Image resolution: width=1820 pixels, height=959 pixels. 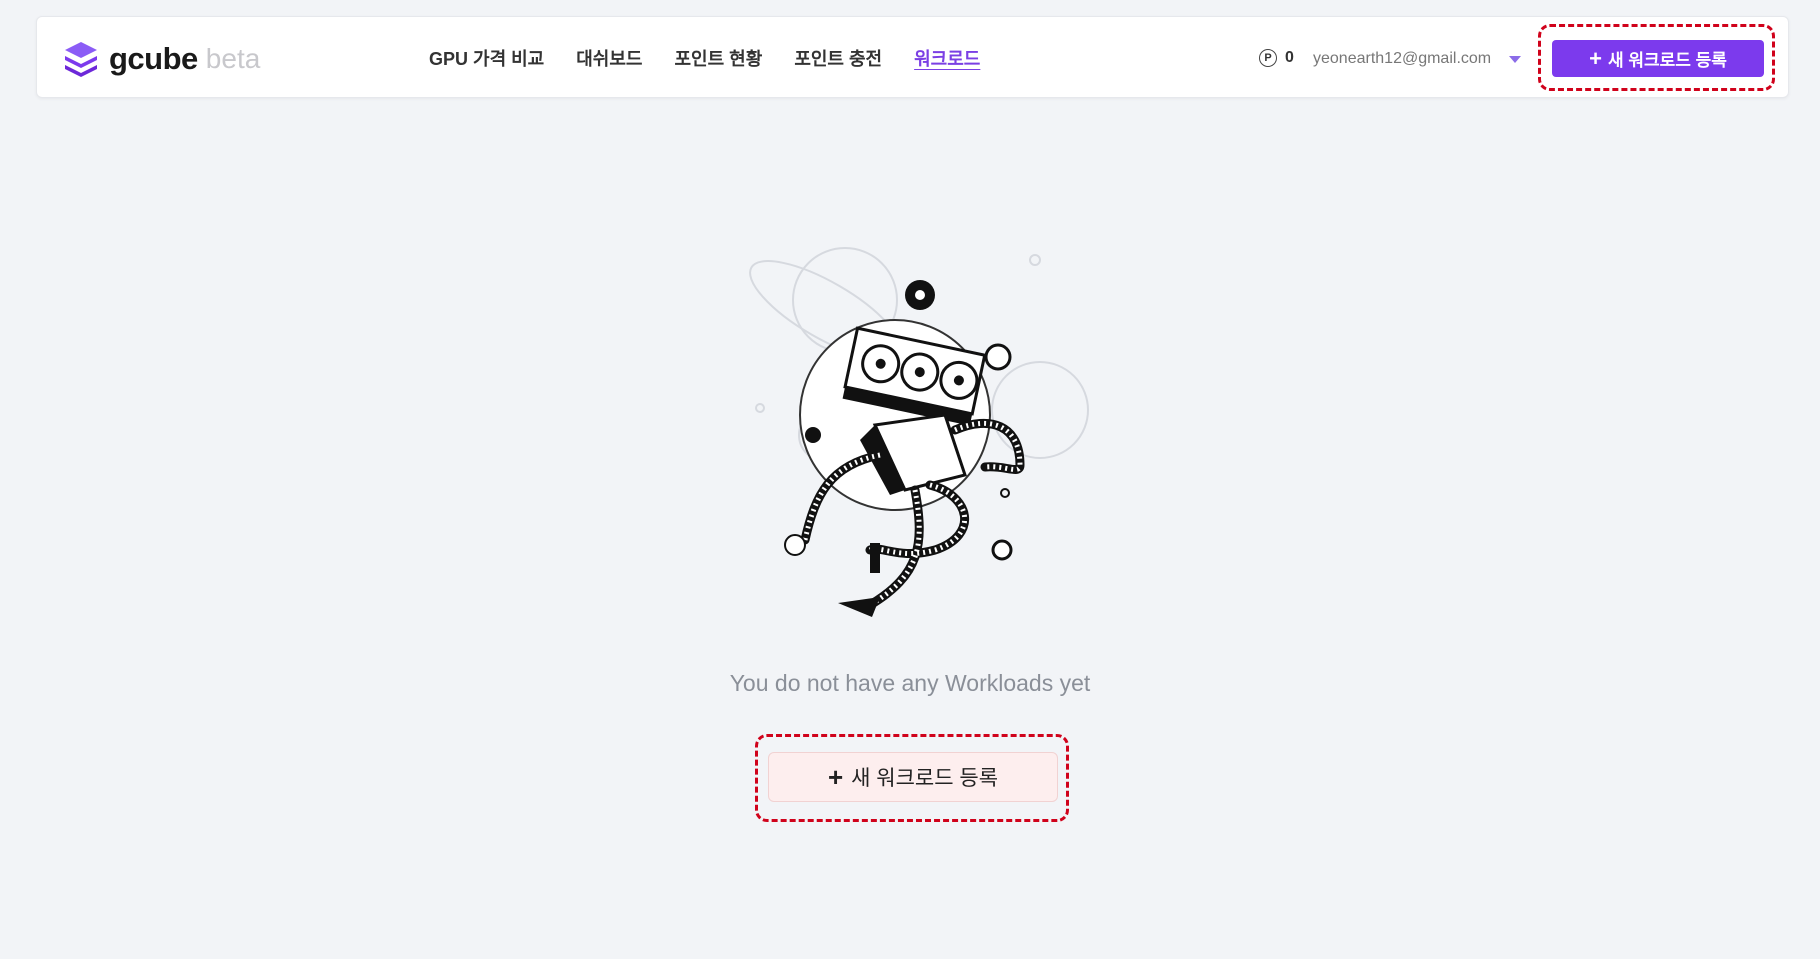 I want to click on brand-name: gcube, so click(x=153, y=58).